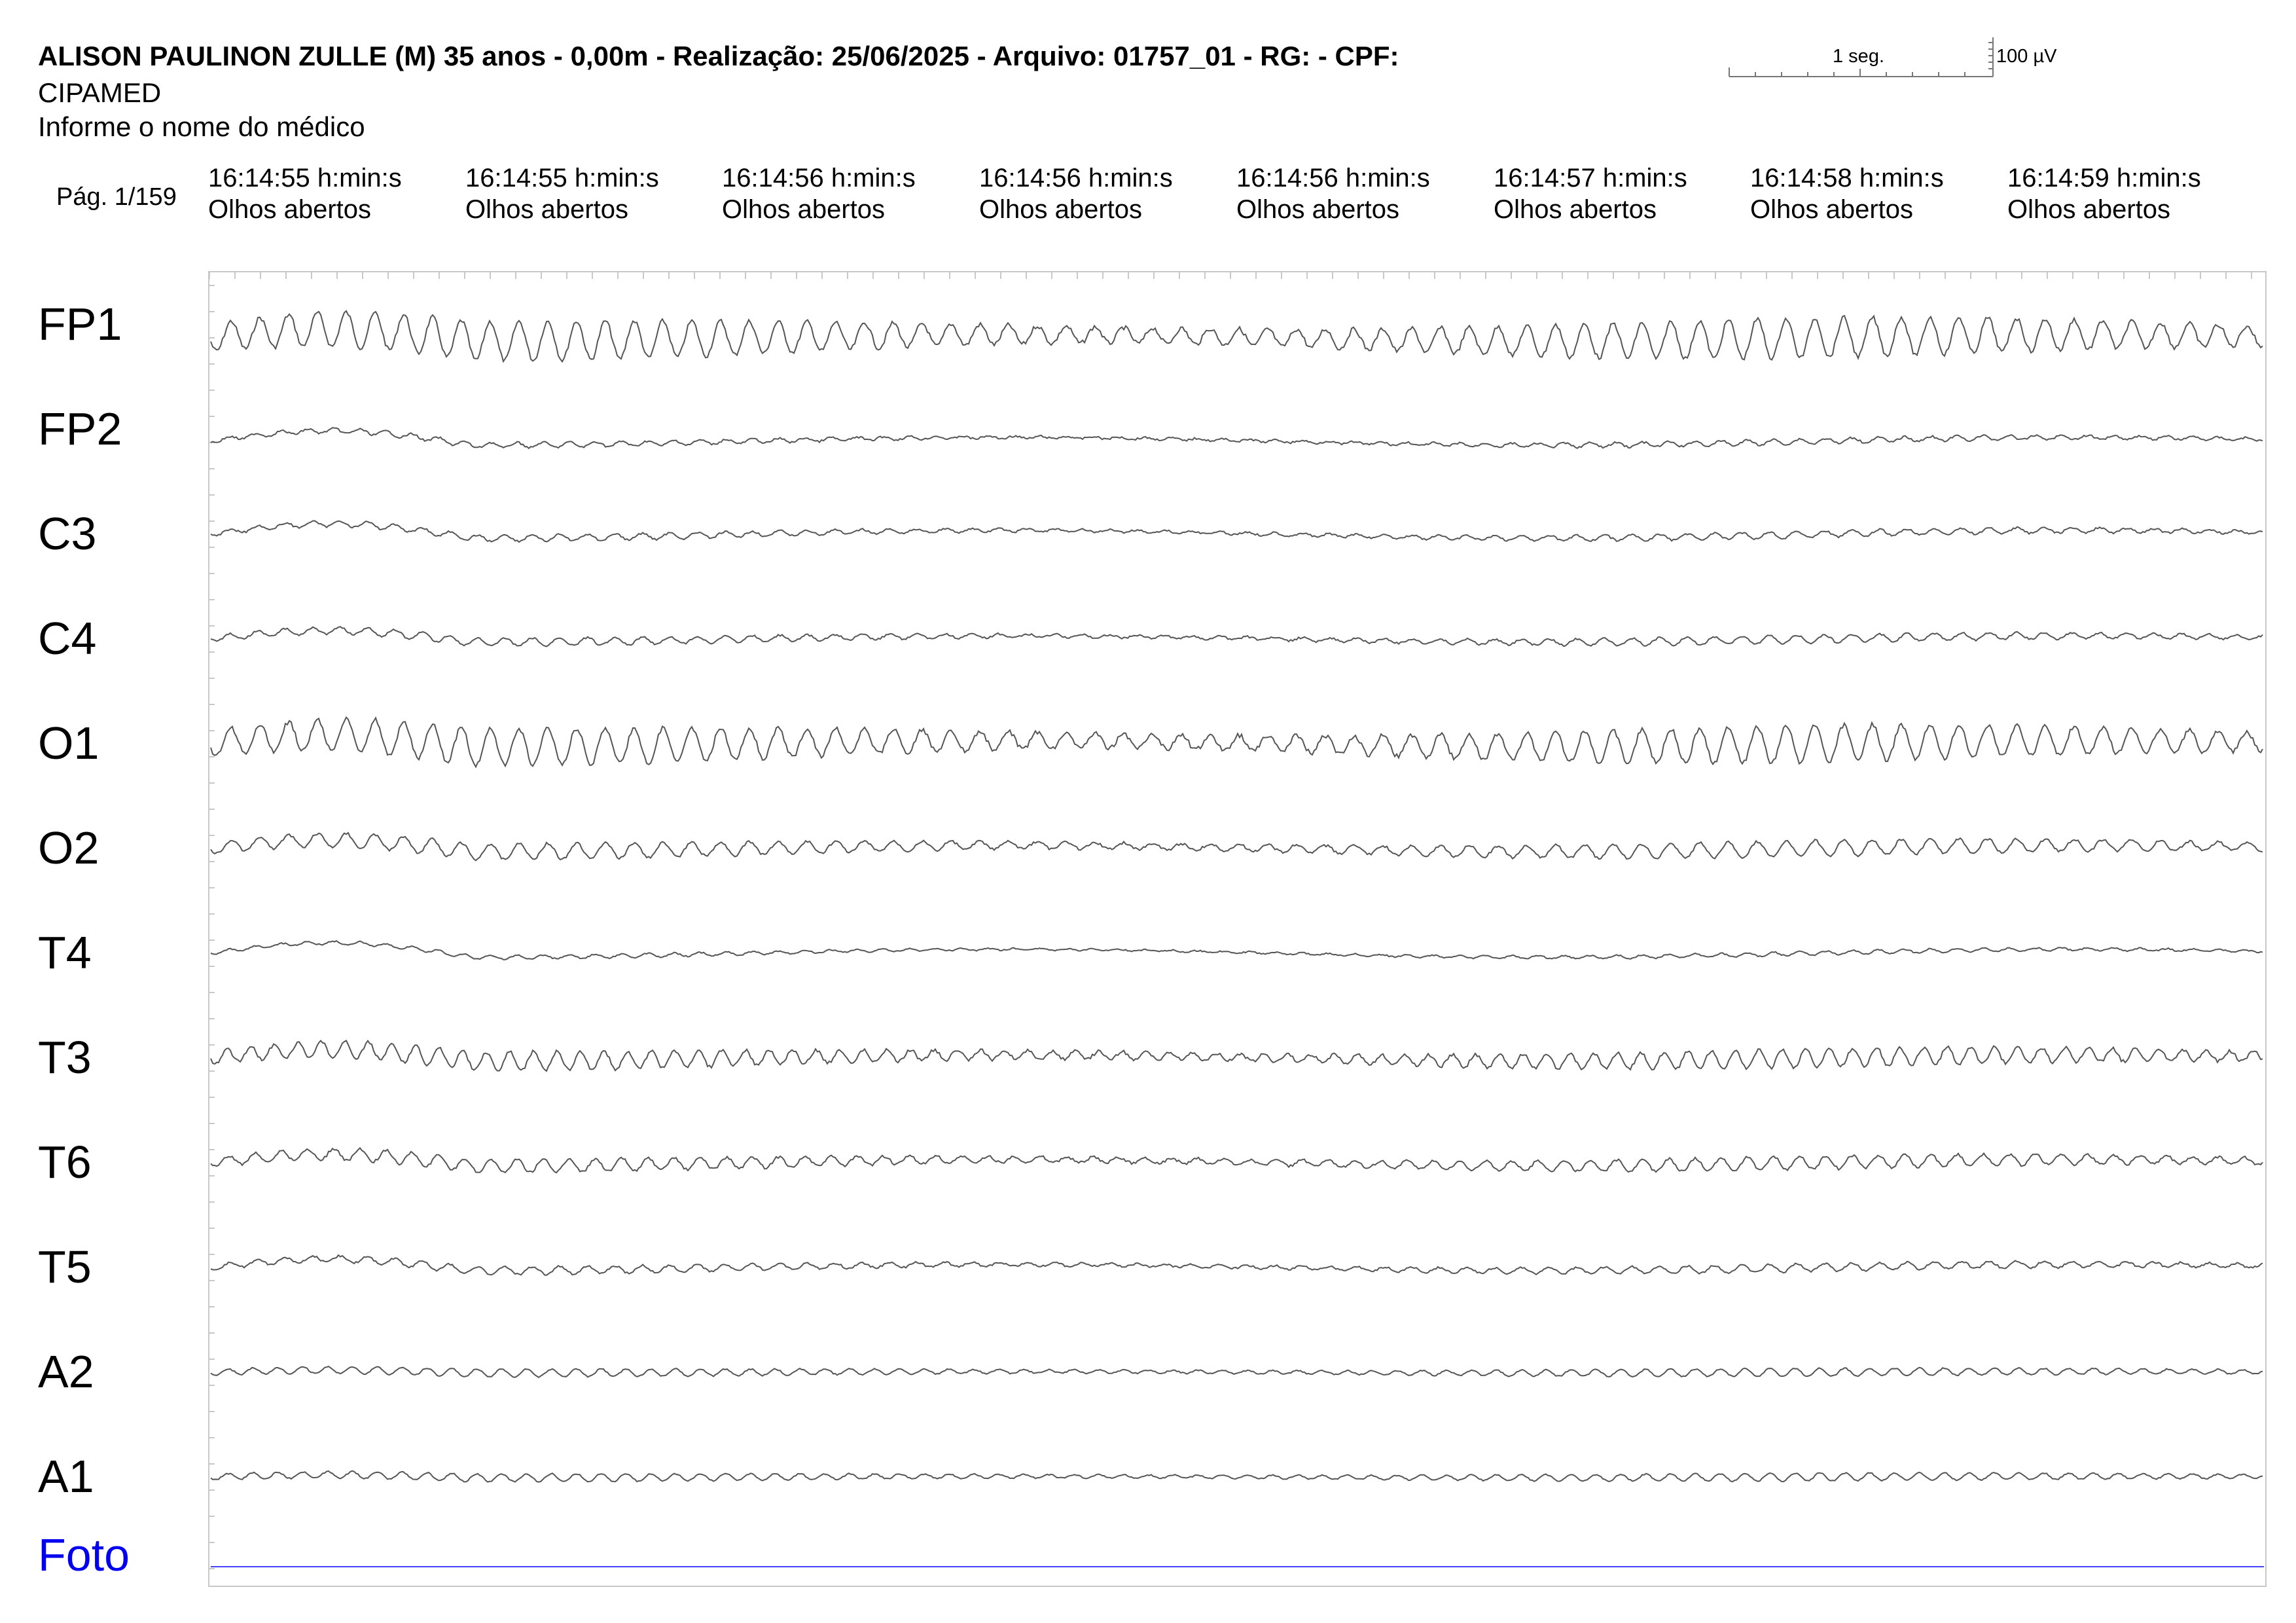  Describe the element at coordinates (1236, 438) in the screenshot. I see `trace-fp2` at that location.